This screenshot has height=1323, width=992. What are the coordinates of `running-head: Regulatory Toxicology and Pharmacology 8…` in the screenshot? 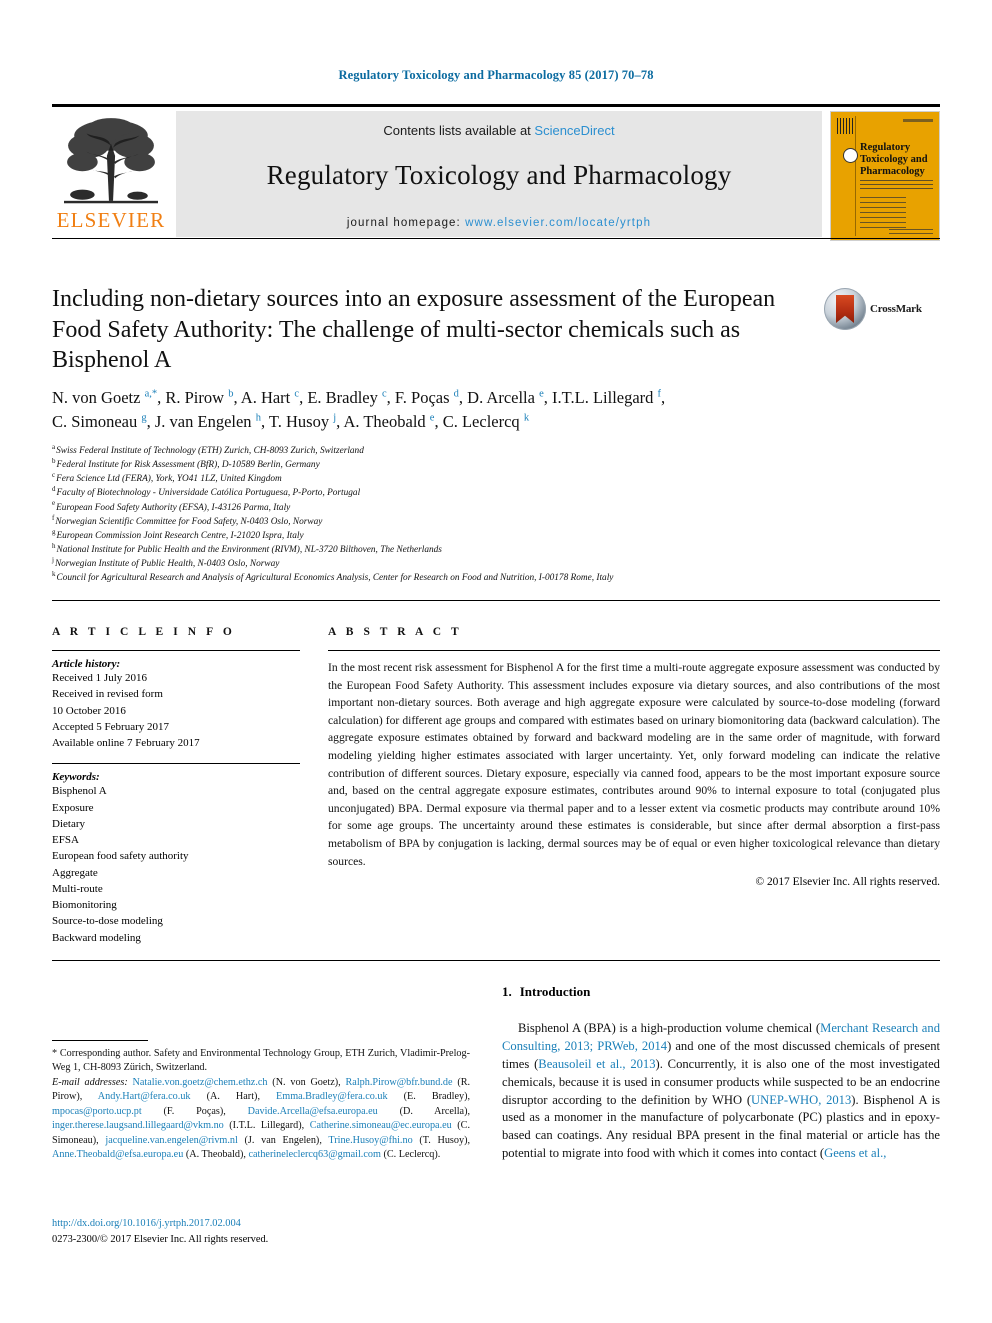 It's located at (496, 75).